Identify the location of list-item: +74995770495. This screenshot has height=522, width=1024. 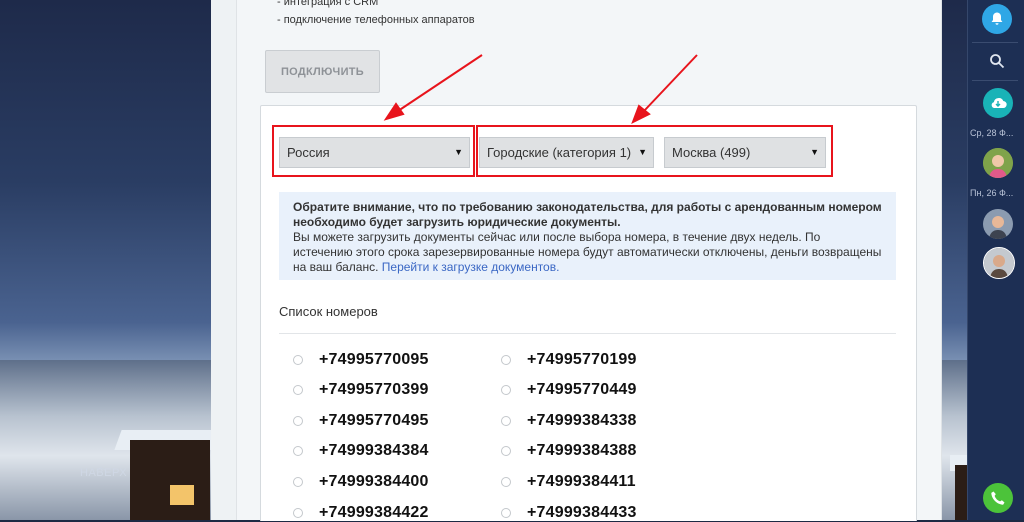
(361, 421).